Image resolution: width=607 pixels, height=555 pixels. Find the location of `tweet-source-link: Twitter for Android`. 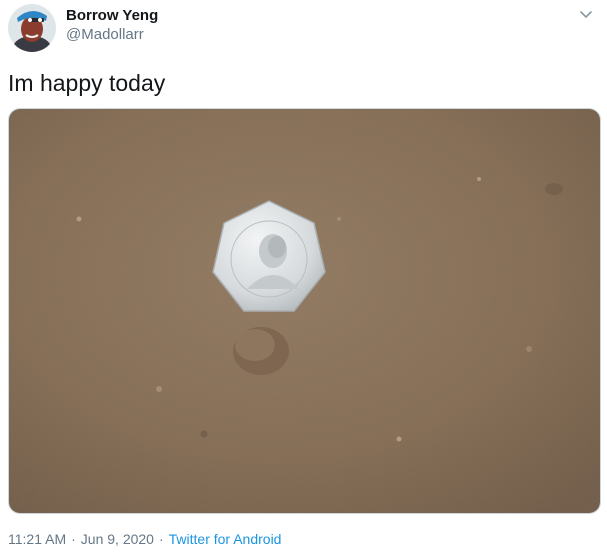

tweet-source-link: Twitter for Android is located at coordinates (225, 539).